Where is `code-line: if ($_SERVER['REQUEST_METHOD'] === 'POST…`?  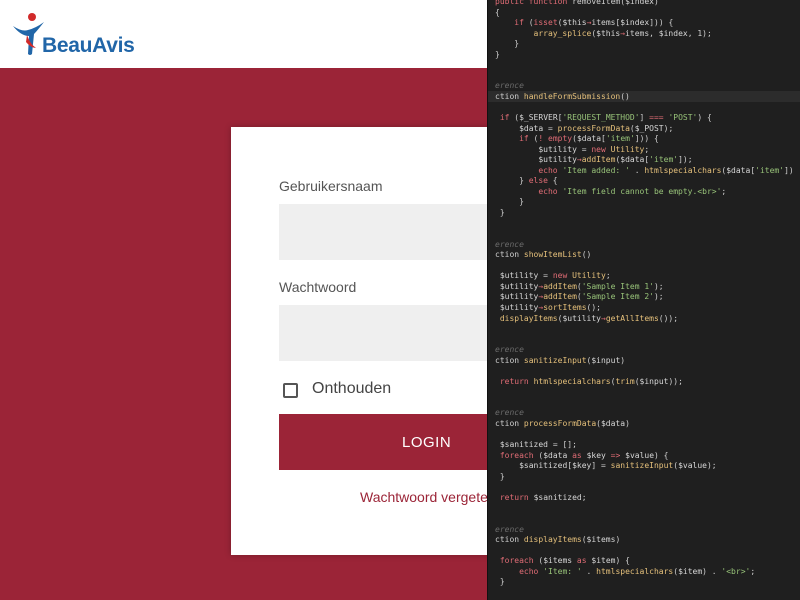
code-line: if ($_SERVER['REQUEST_METHOD'] === 'POST… is located at coordinates (600, 117).